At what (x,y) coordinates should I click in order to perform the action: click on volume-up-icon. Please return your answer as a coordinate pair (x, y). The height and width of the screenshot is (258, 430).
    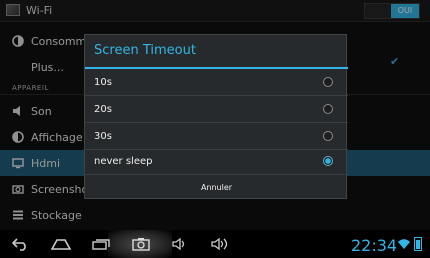
    Looking at the image, I should click on (220, 245).